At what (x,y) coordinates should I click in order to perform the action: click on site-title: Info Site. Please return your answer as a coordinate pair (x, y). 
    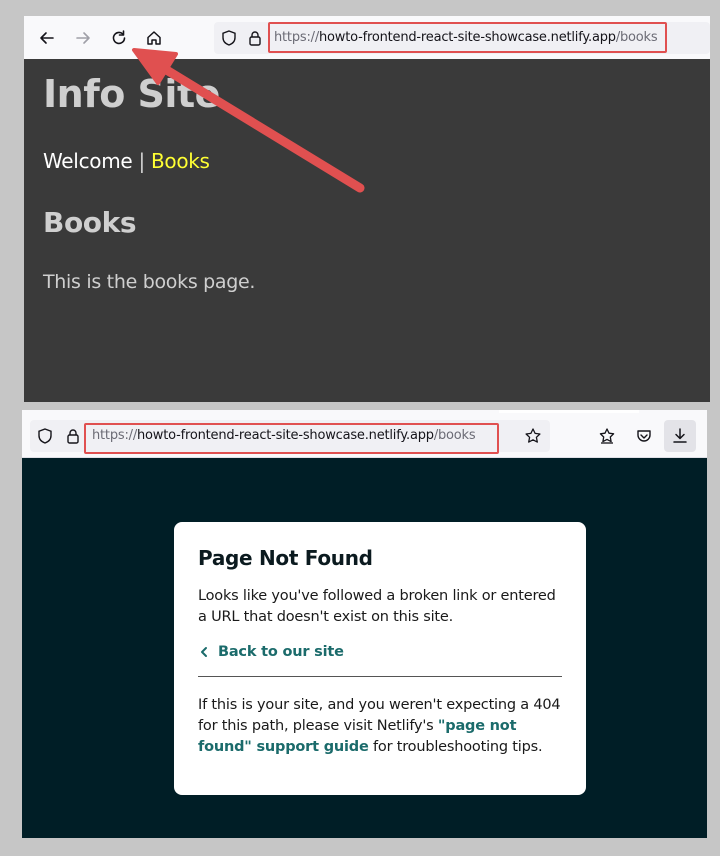
    Looking at the image, I should click on (131, 94).